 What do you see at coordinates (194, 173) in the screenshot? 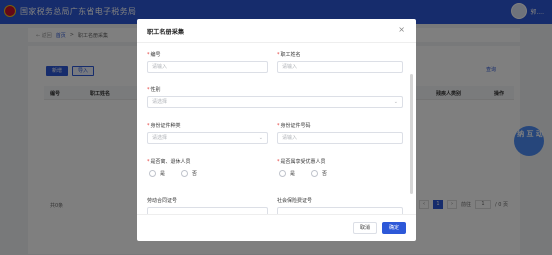
I see `retired-no-label: 否` at bounding box center [194, 173].